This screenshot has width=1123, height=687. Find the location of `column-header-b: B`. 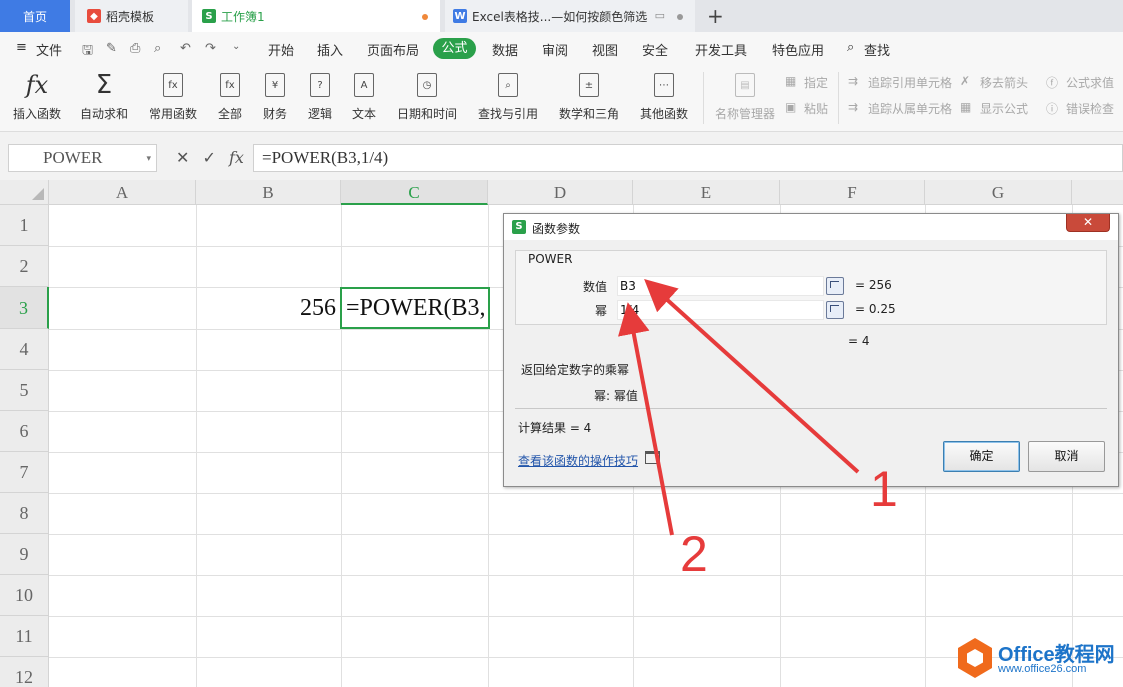

column-header-b: B is located at coordinates (268, 192).